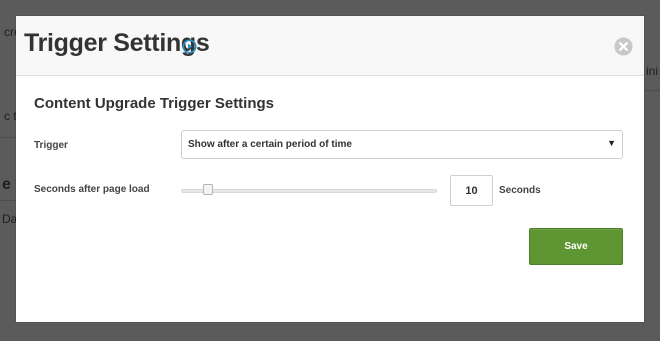 The image size is (660, 341). Describe the element at coordinates (208, 189) in the screenshot. I see `seconds-slider-handle` at that location.